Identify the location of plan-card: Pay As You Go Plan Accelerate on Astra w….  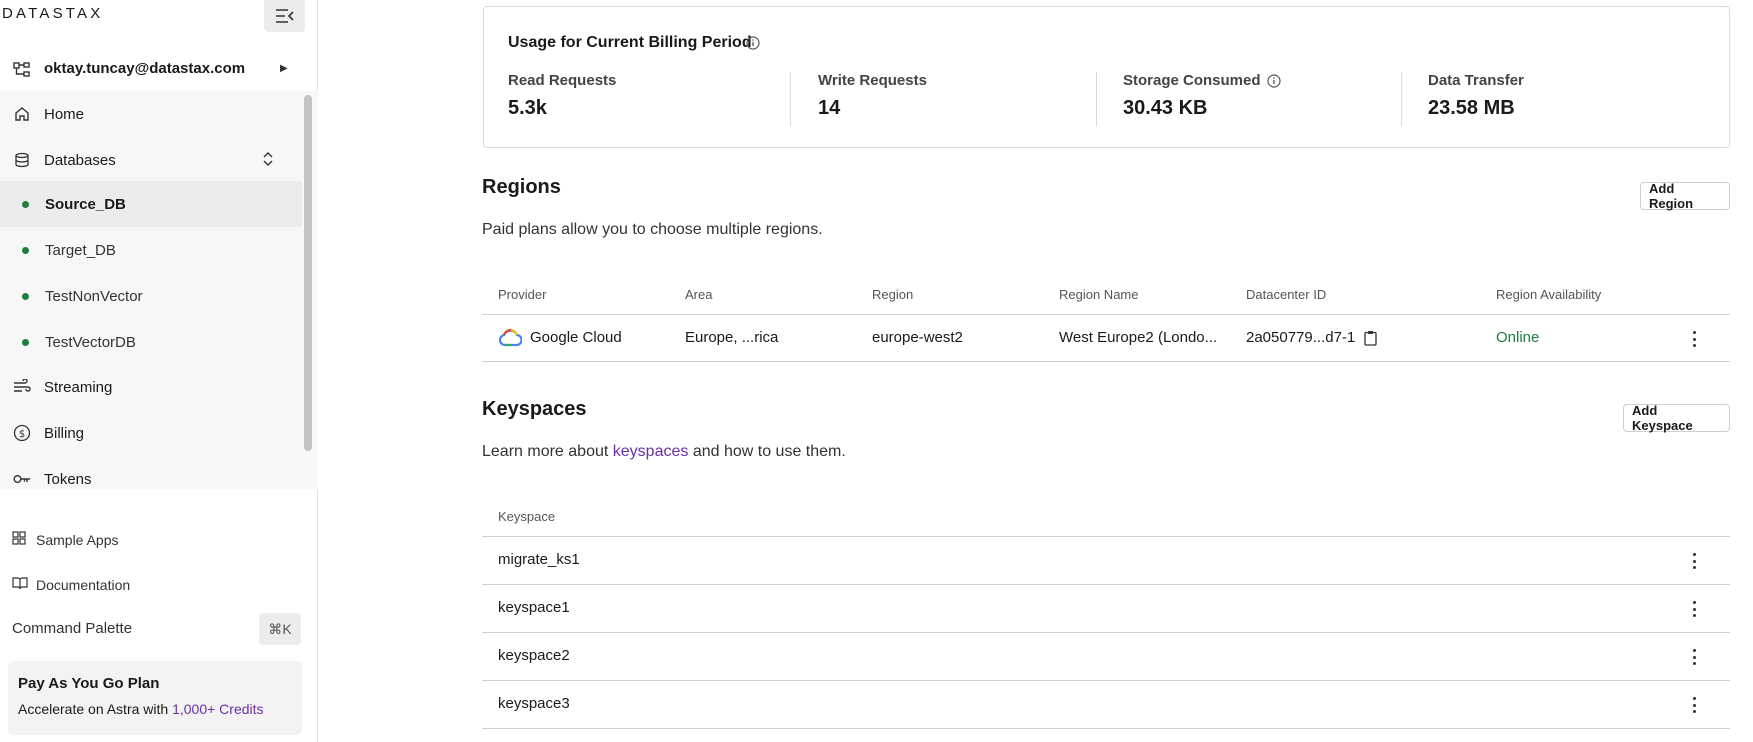
(155, 698).